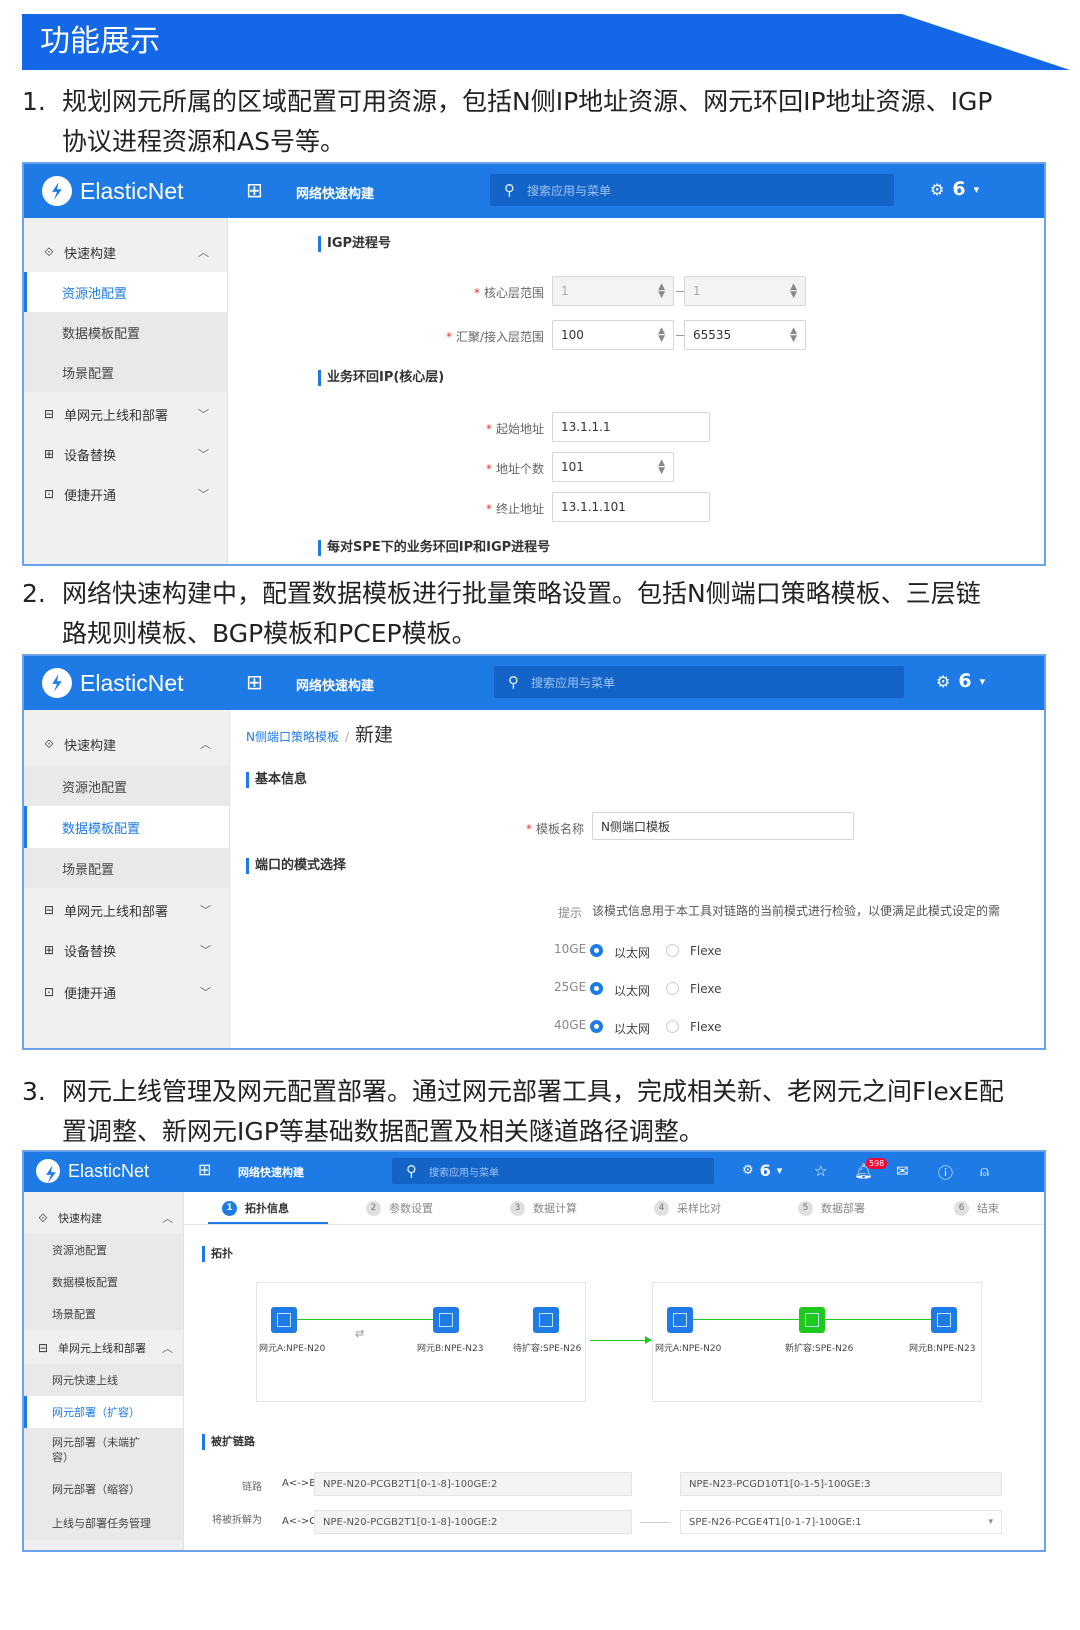  What do you see at coordinates (360, 1333) in the screenshot?
I see `swap-icon: ⇄` at bounding box center [360, 1333].